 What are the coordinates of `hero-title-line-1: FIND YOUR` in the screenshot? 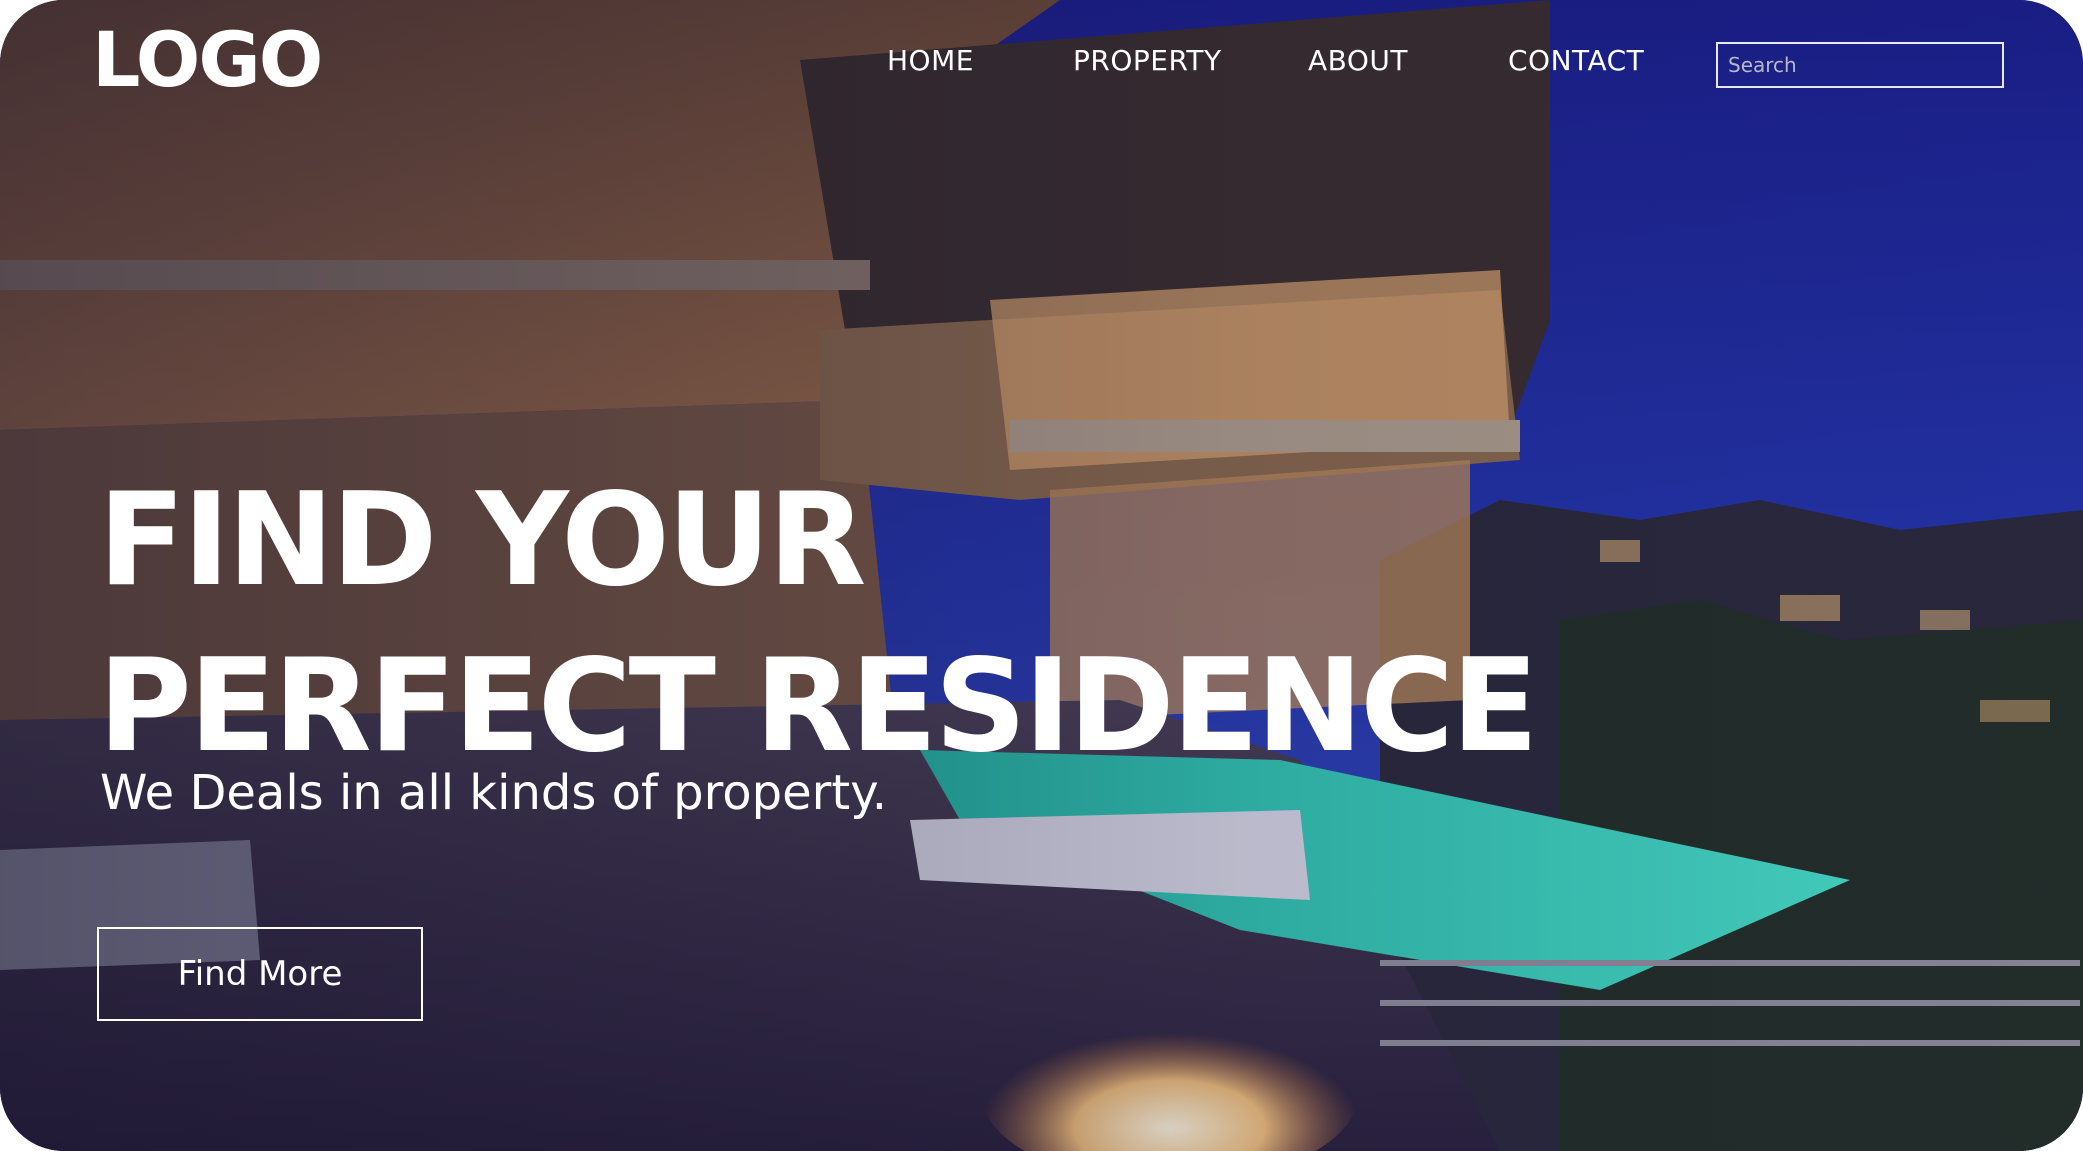 It's located at (482, 540).